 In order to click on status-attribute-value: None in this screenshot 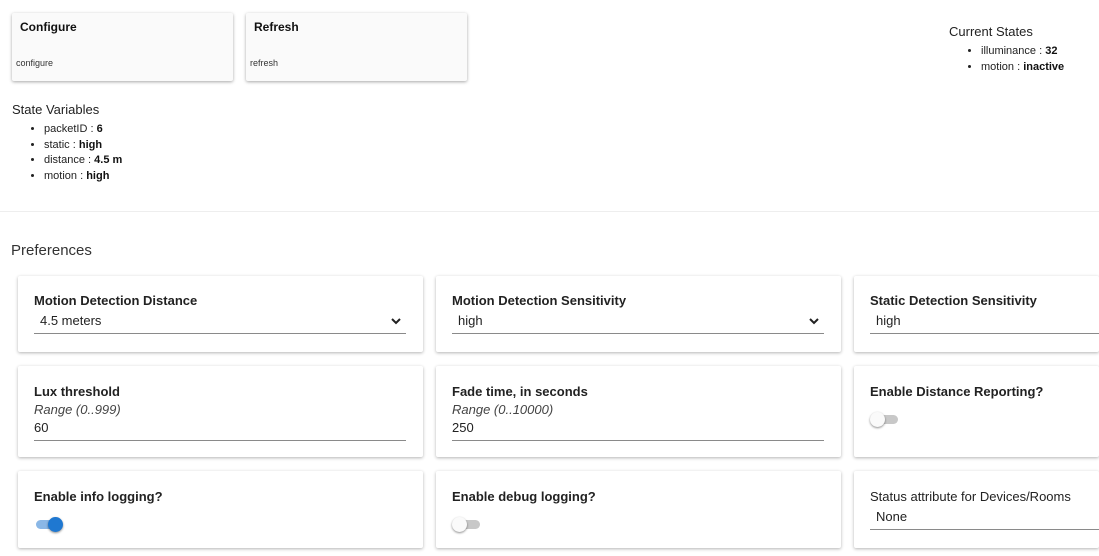, I will do `click(892, 516)`.